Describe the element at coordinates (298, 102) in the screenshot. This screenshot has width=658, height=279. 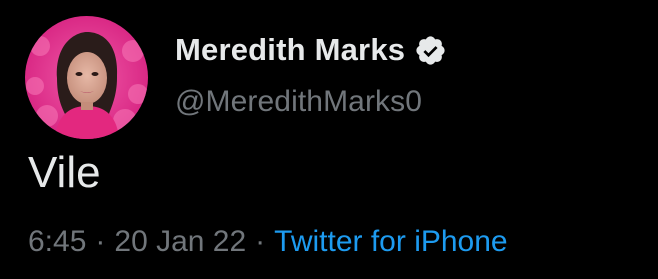
I see `author-handle: @MeredithMarks0` at that location.